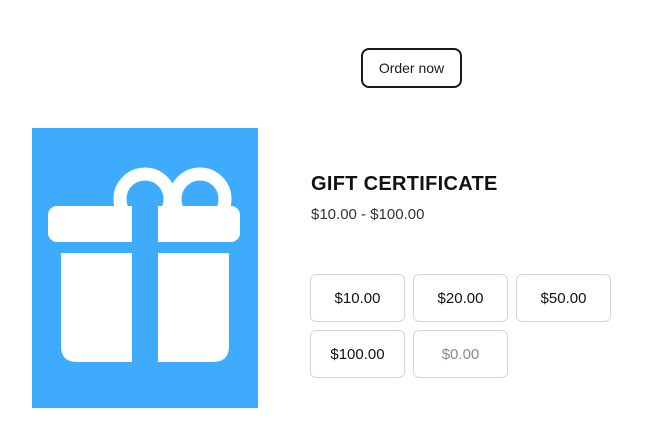 Image resolution: width=653 pixels, height=439 pixels. Describe the element at coordinates (462, 326) in the screenshot. I see `amount-options: $10.00 $20.00 $50.00 $100.00 $0.00` at that location.